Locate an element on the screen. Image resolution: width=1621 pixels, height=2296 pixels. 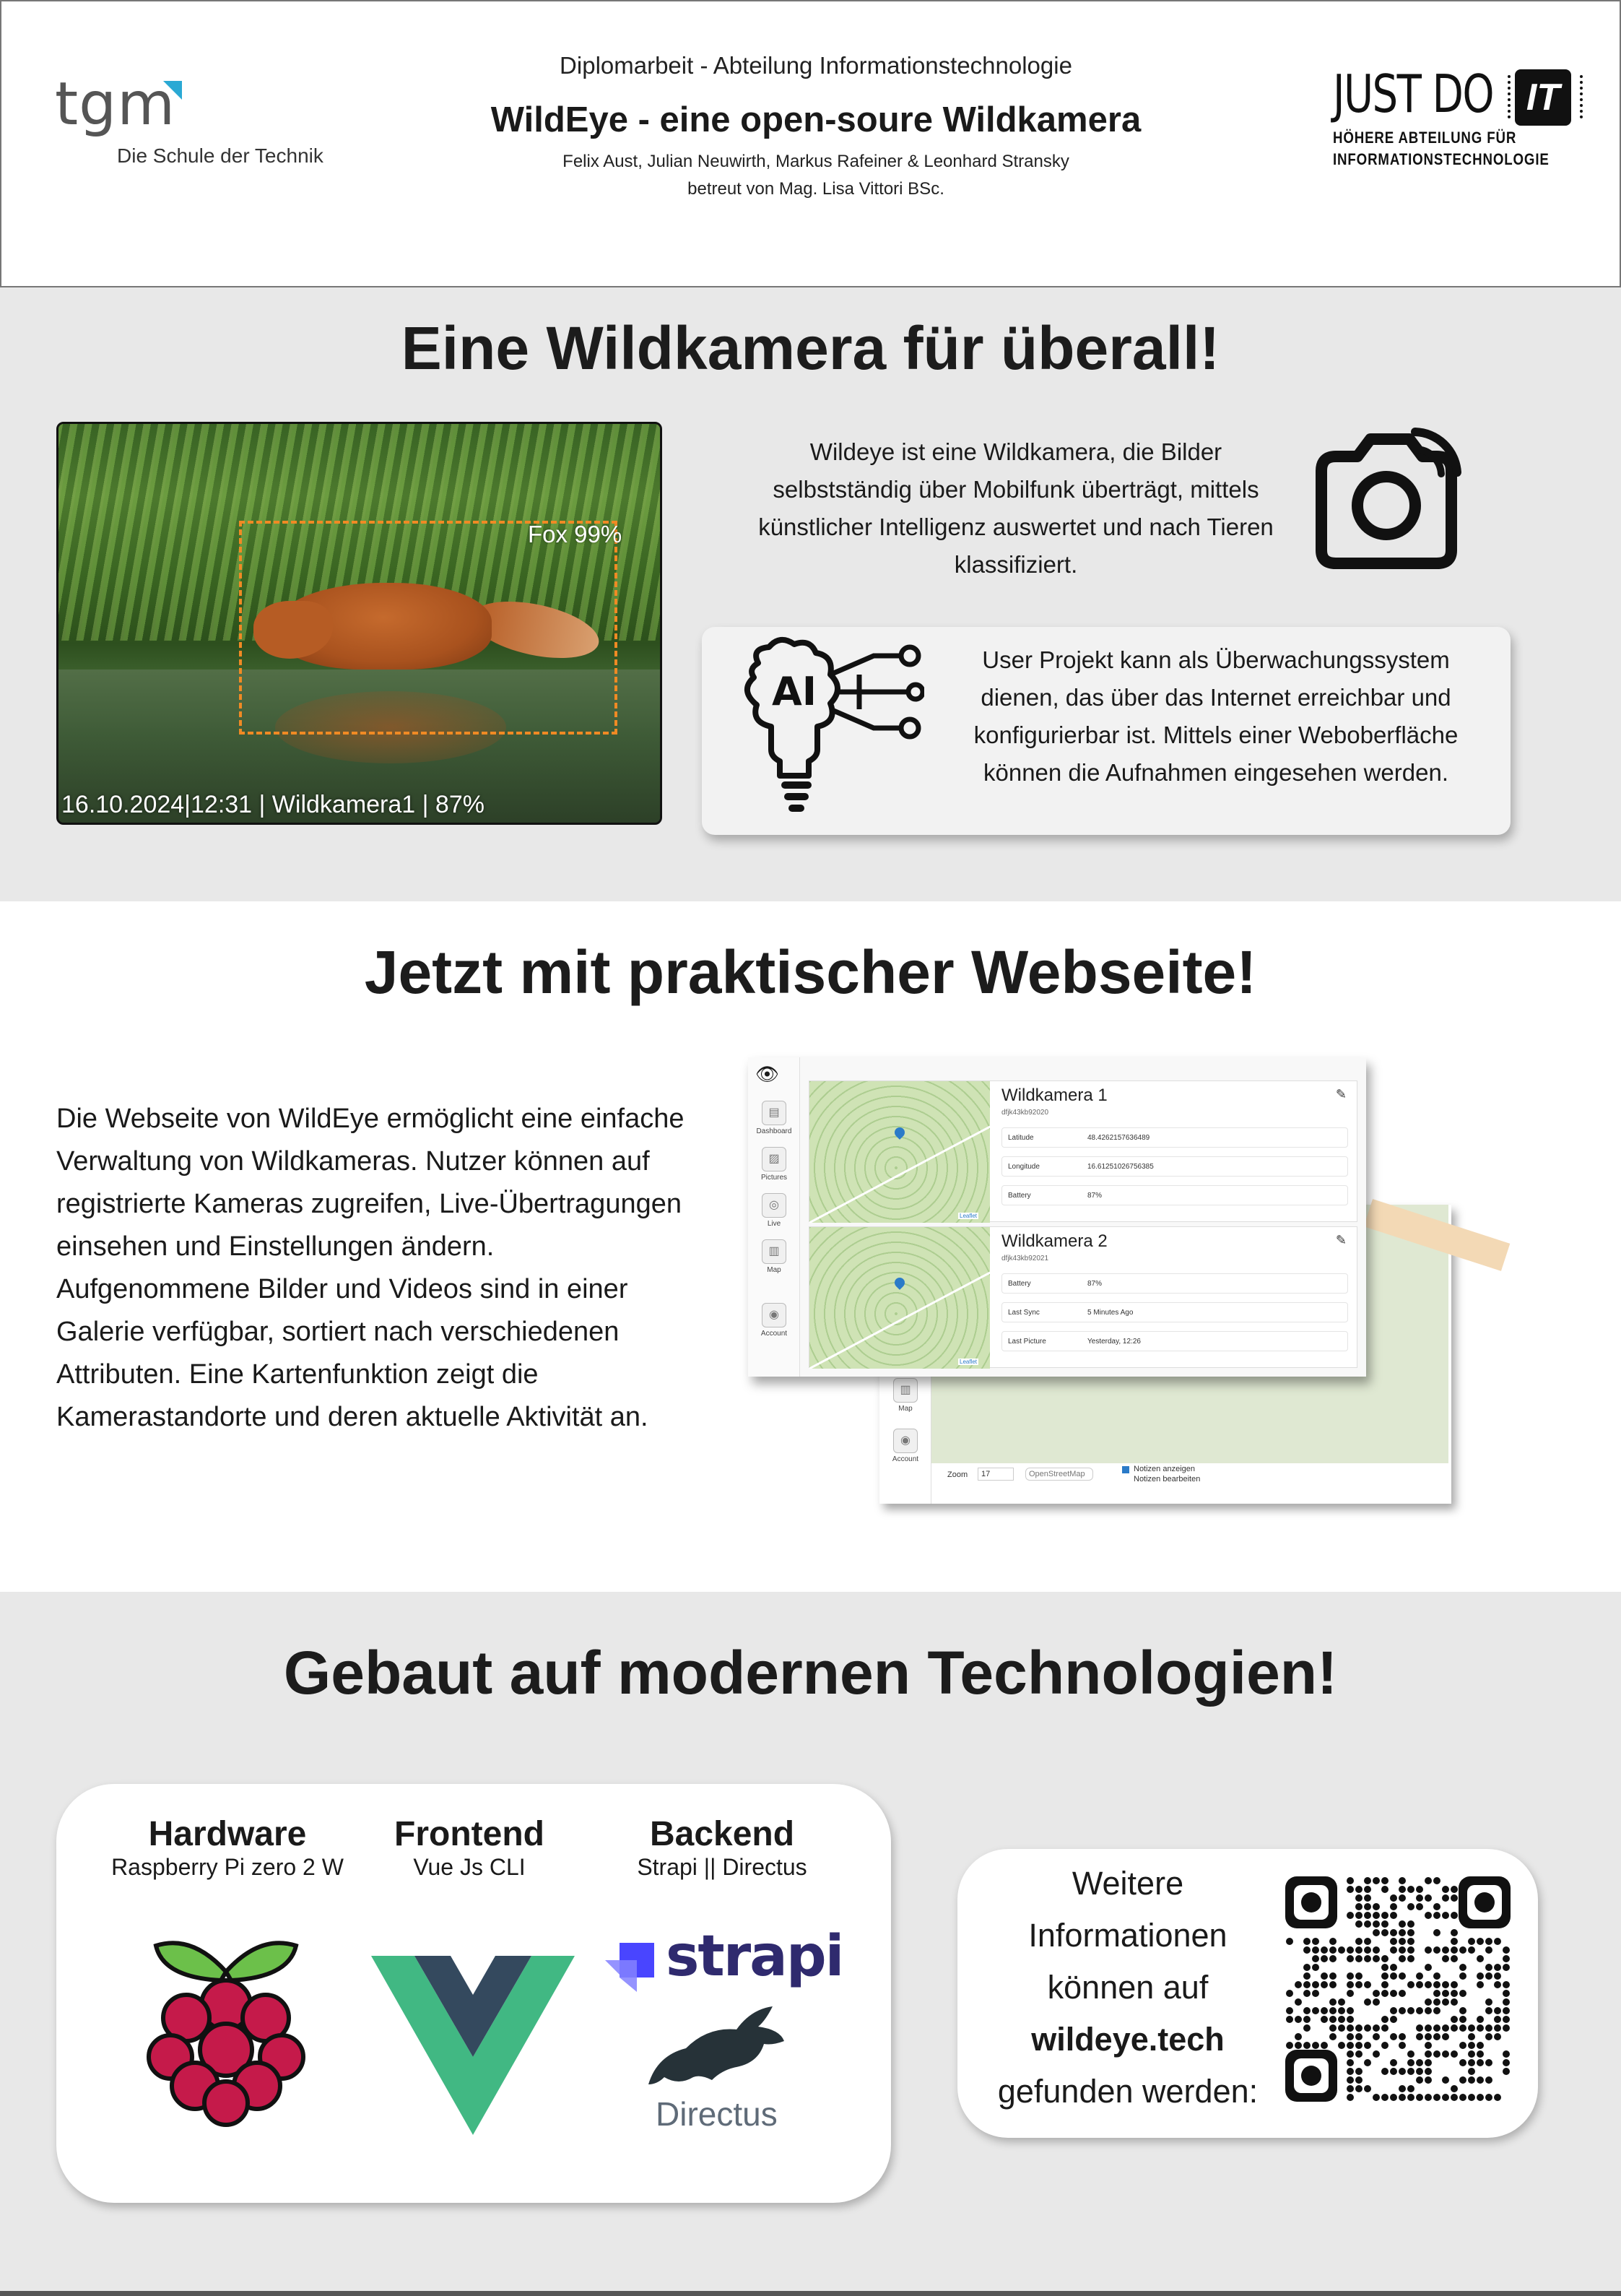
ai-lightbulb-icon: AI is located at coordinates (834, 724).